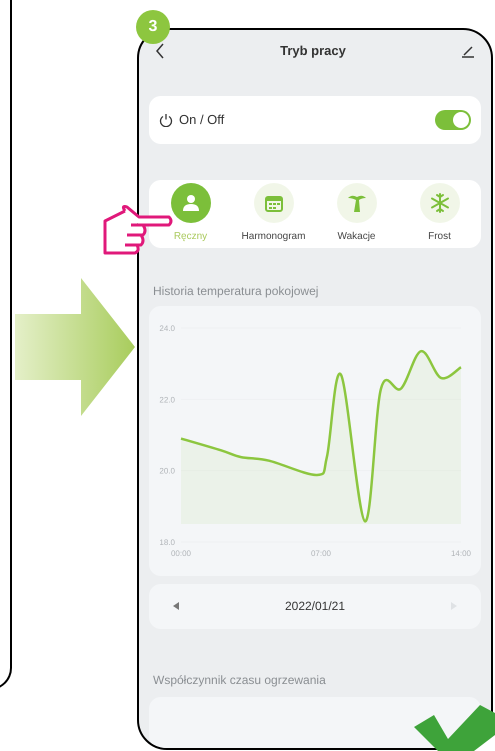 The image size is (495, 751). Describe the element at coordinates (167, 543) in the screenshot. I see `axis-label: 18.0` at that location.